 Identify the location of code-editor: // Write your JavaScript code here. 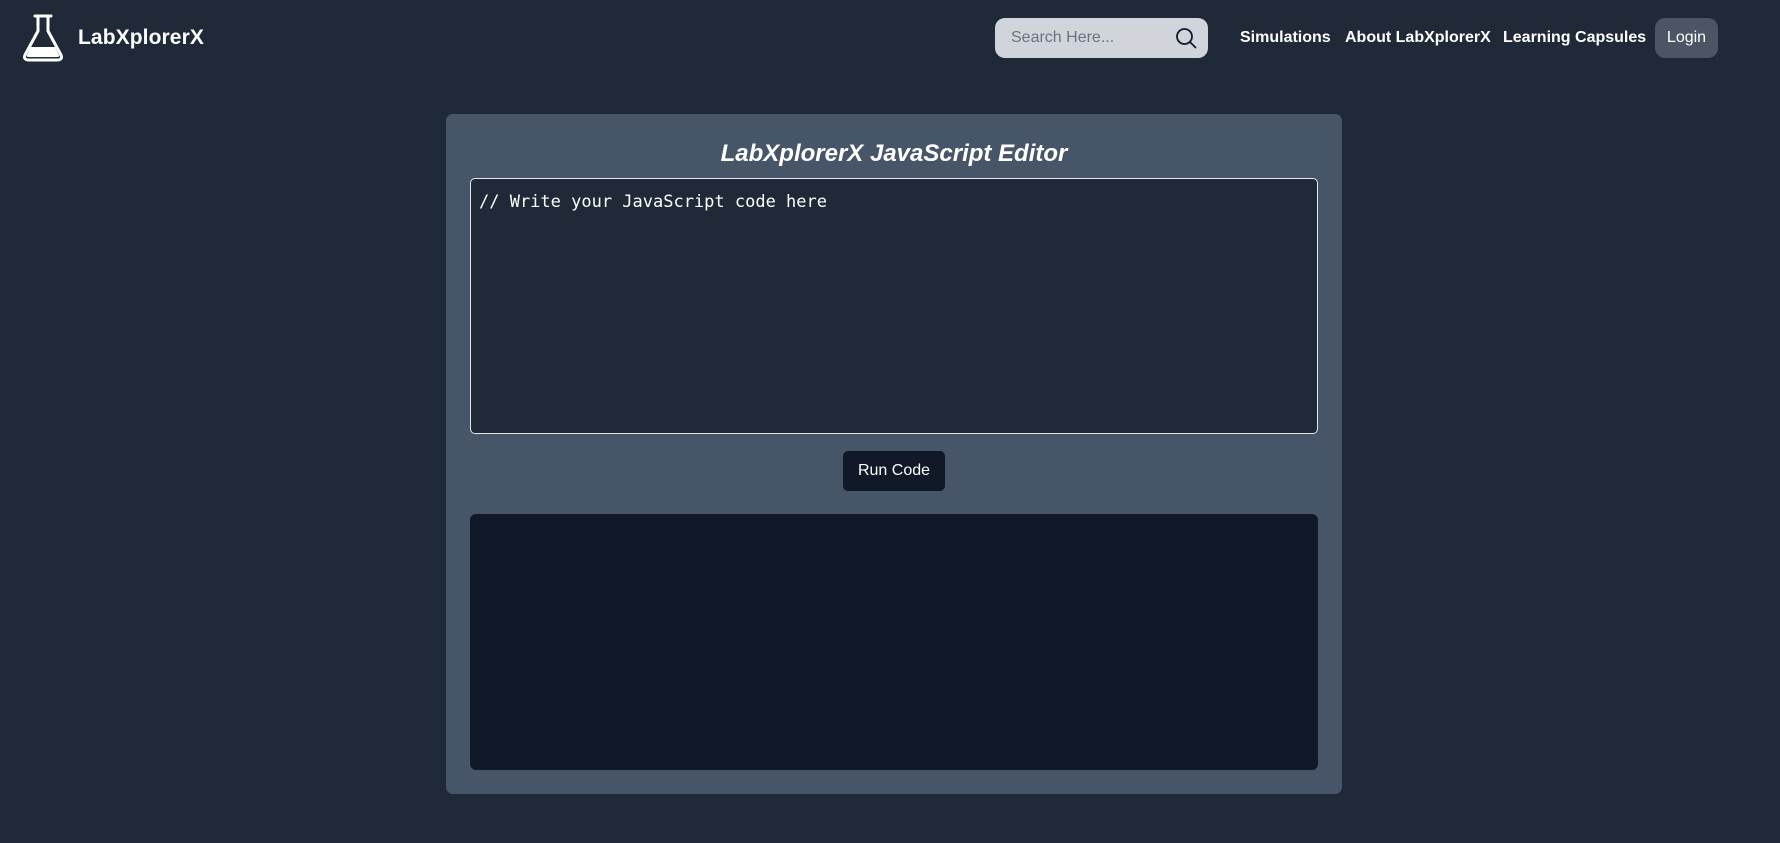
(894, 306).